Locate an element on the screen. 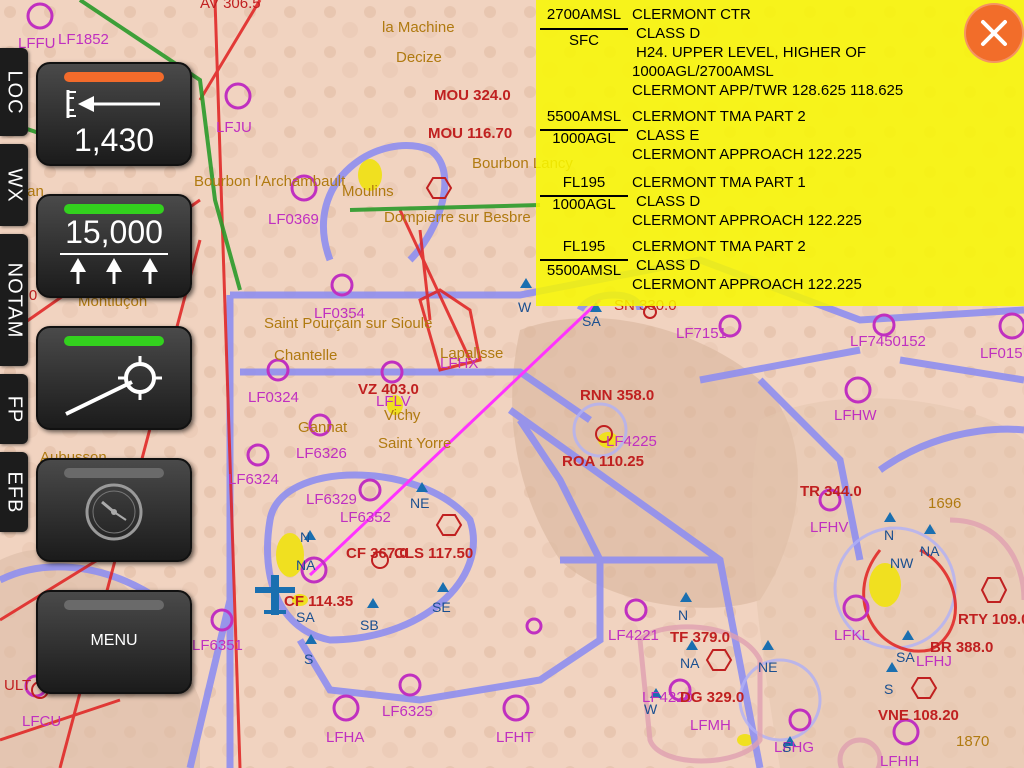 The image size is (1024, 768). svg-text: LF015 is located at coordinates (1001, 353).